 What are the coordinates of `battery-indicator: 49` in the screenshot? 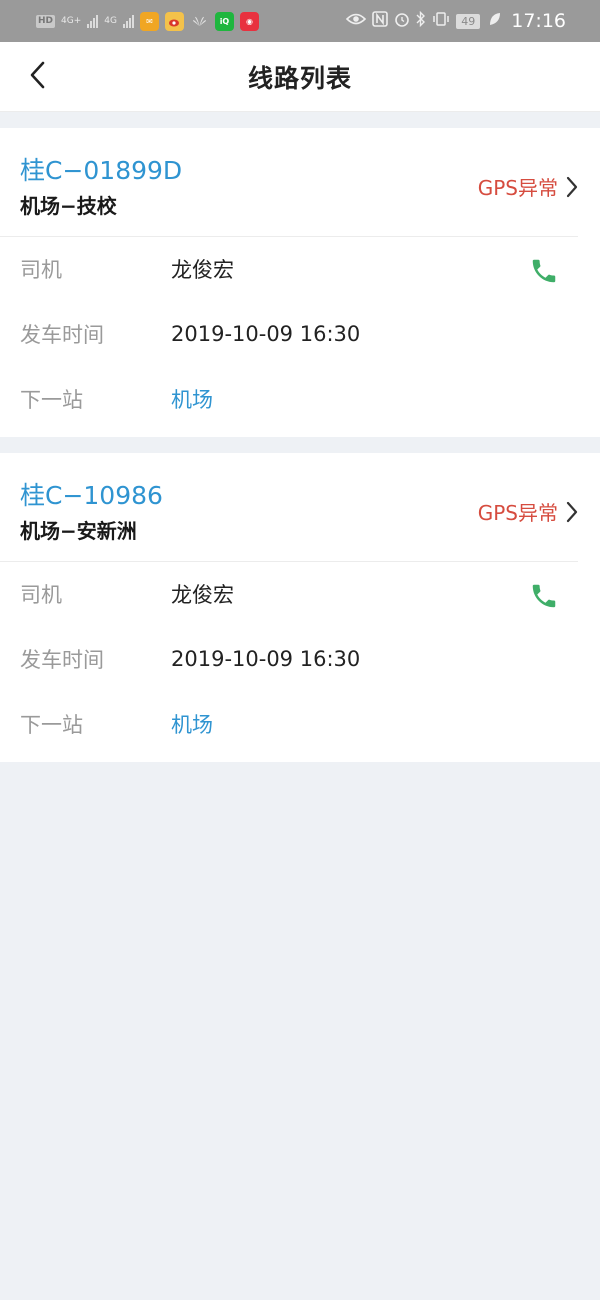 It's located at (468, 21).